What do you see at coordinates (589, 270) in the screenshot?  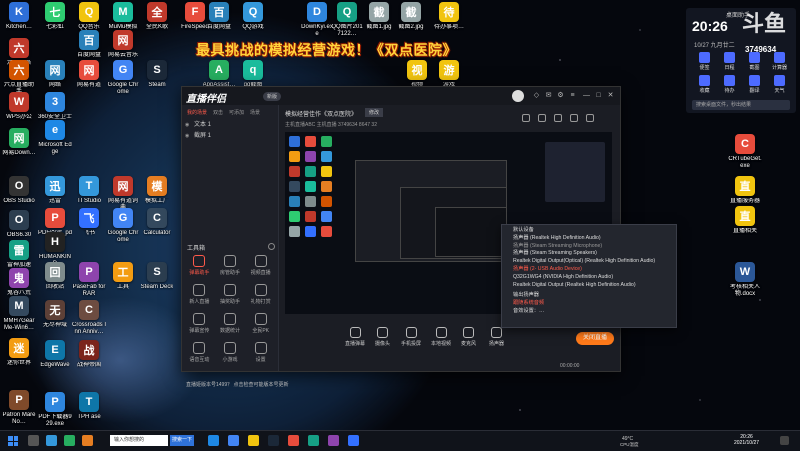 I see `dropdown-item: 扬声器 (2- USB Audio Device)` at bounding box center [589, 270].